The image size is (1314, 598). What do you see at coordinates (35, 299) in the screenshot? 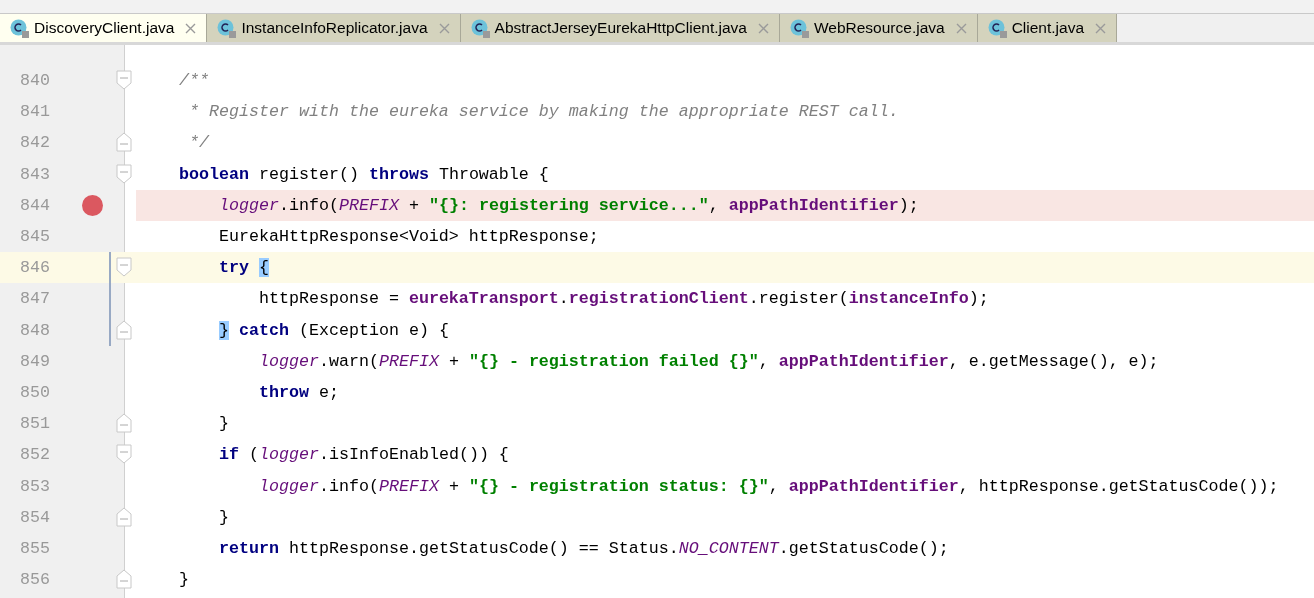
I see `line-number: 847` at bounding box center [35, 299].